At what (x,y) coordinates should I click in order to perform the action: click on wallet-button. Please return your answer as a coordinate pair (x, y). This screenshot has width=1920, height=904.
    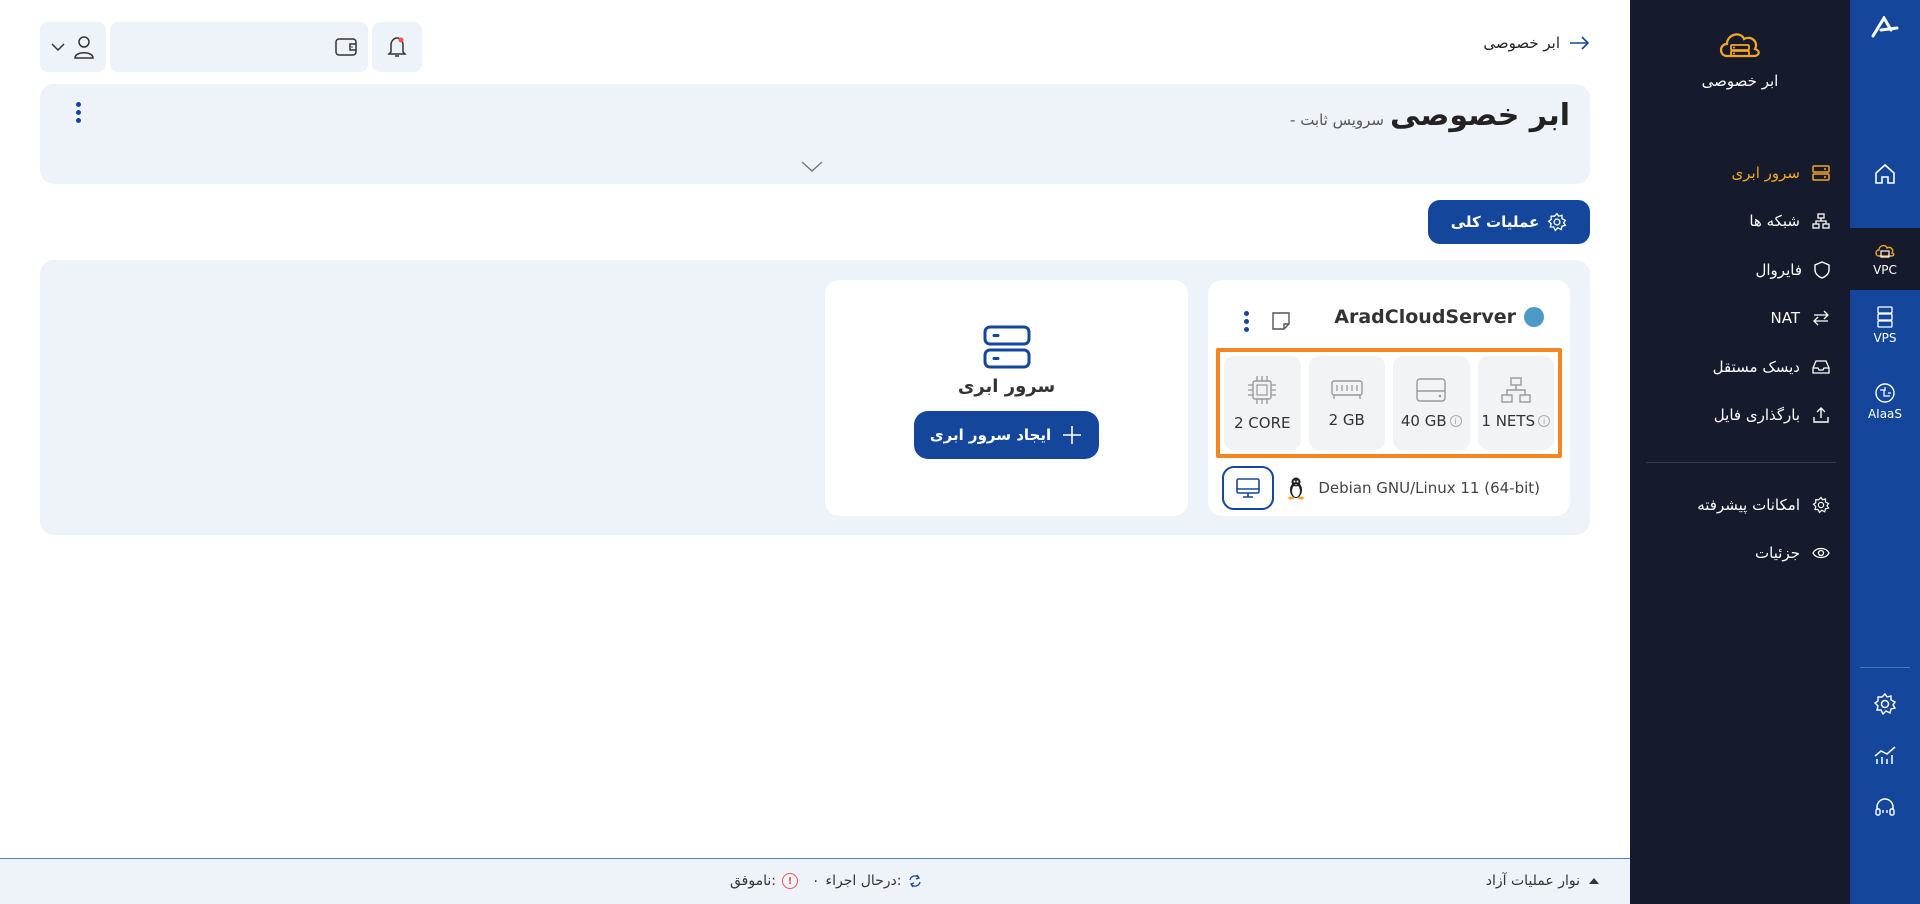
    Looking at the image, I should click on (239, 47).